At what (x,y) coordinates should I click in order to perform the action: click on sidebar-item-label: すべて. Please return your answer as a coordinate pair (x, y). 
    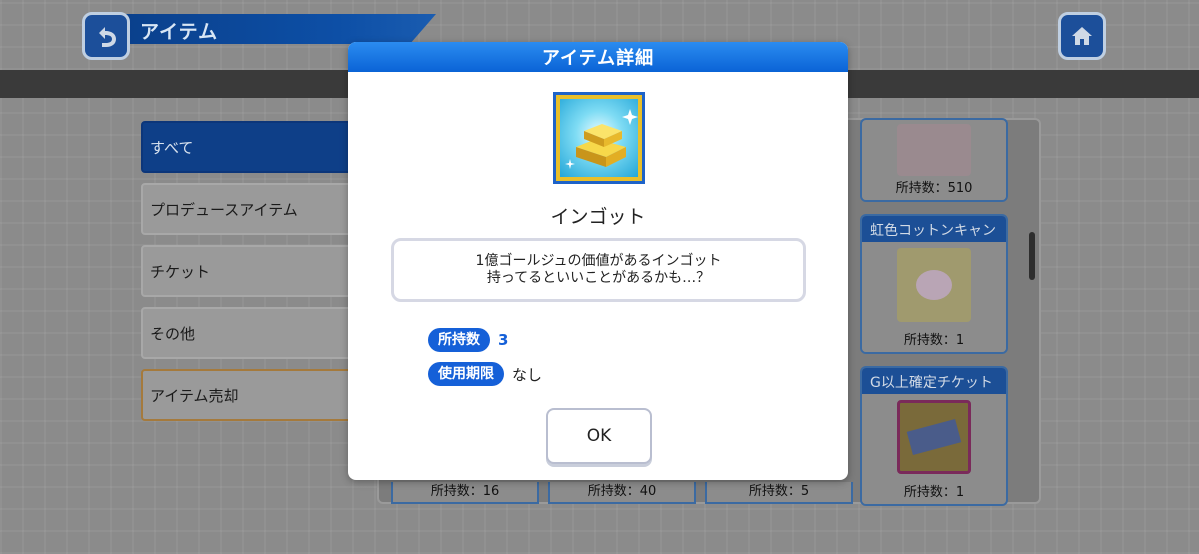
    Looking at the image, I should click on (172, 147).